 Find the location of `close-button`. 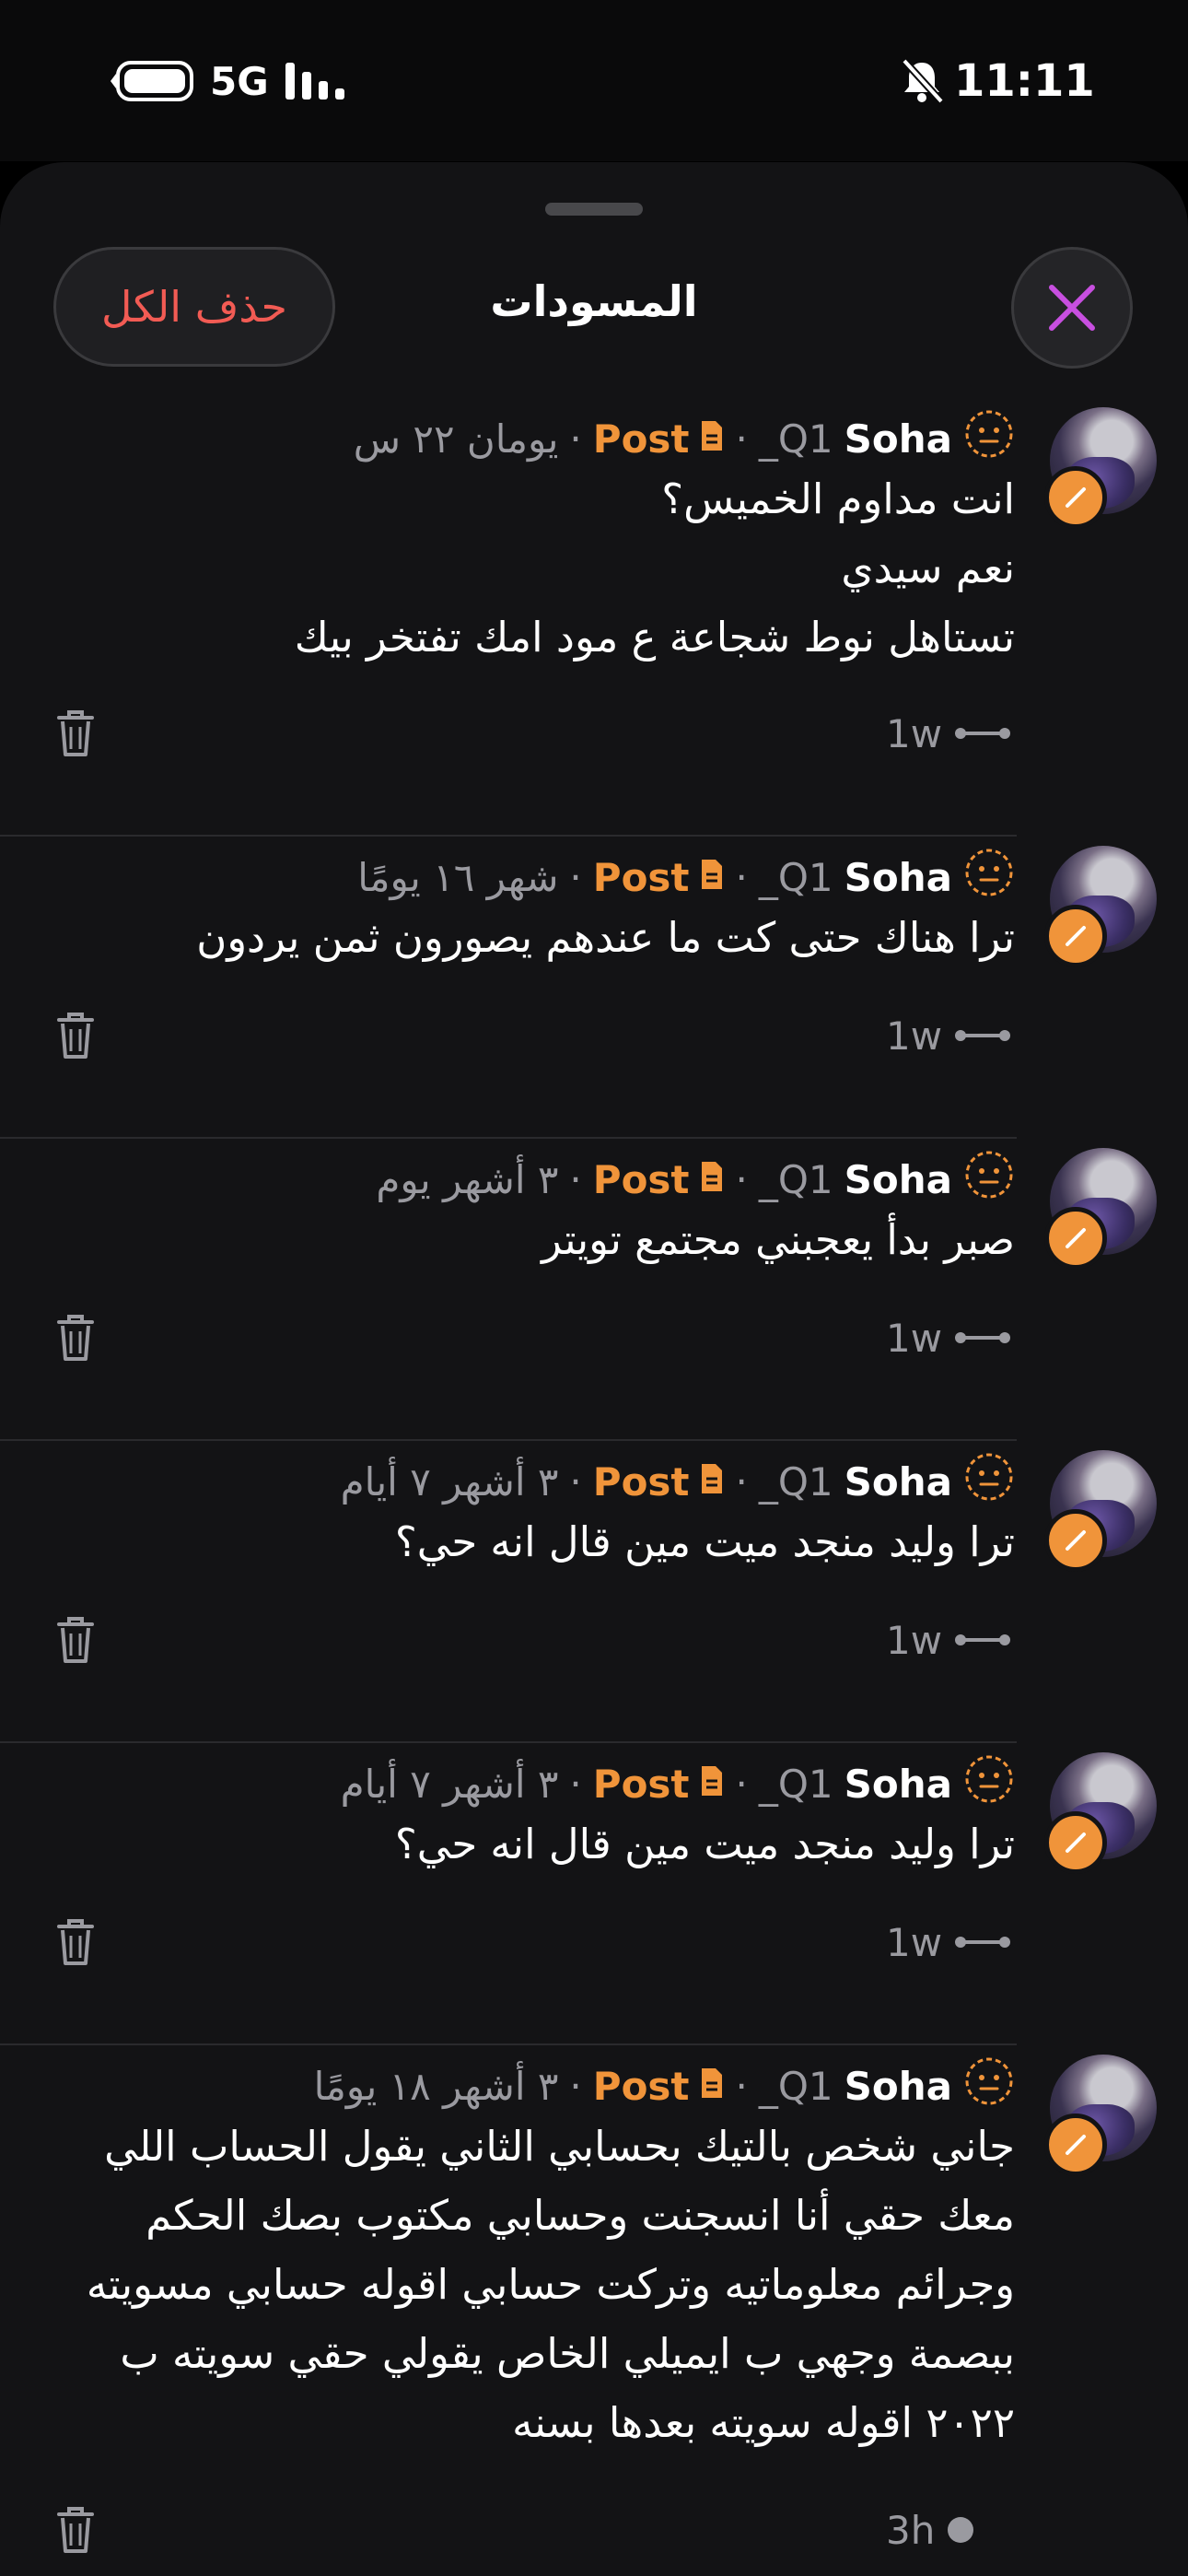

close-button is located at coordinates (1072, 308).